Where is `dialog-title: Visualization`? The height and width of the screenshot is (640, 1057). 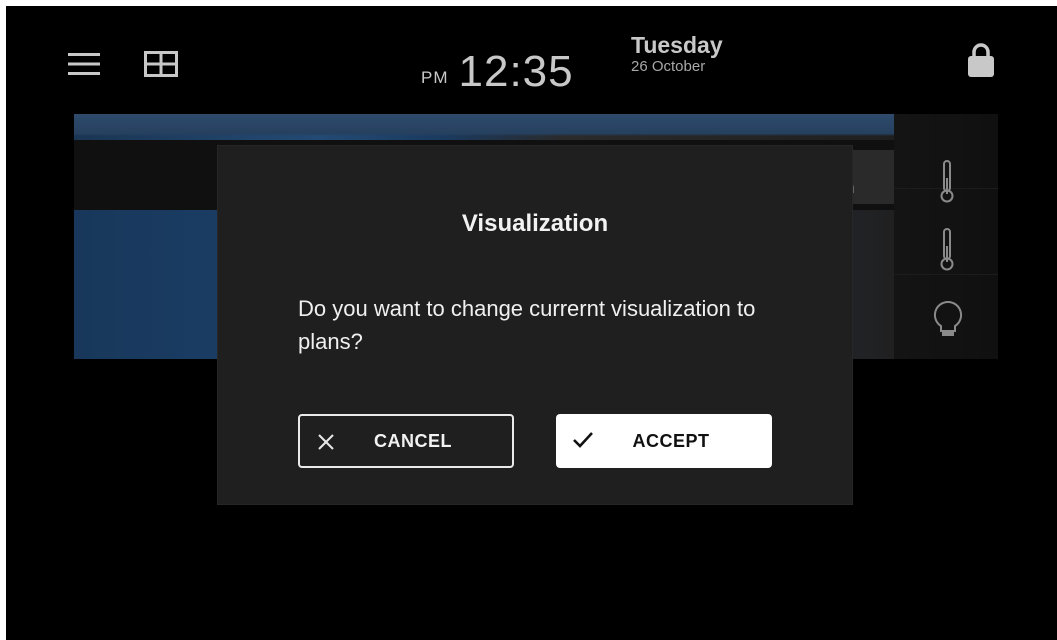
dialog-title: Visualization is located at coordinates (535, 223).